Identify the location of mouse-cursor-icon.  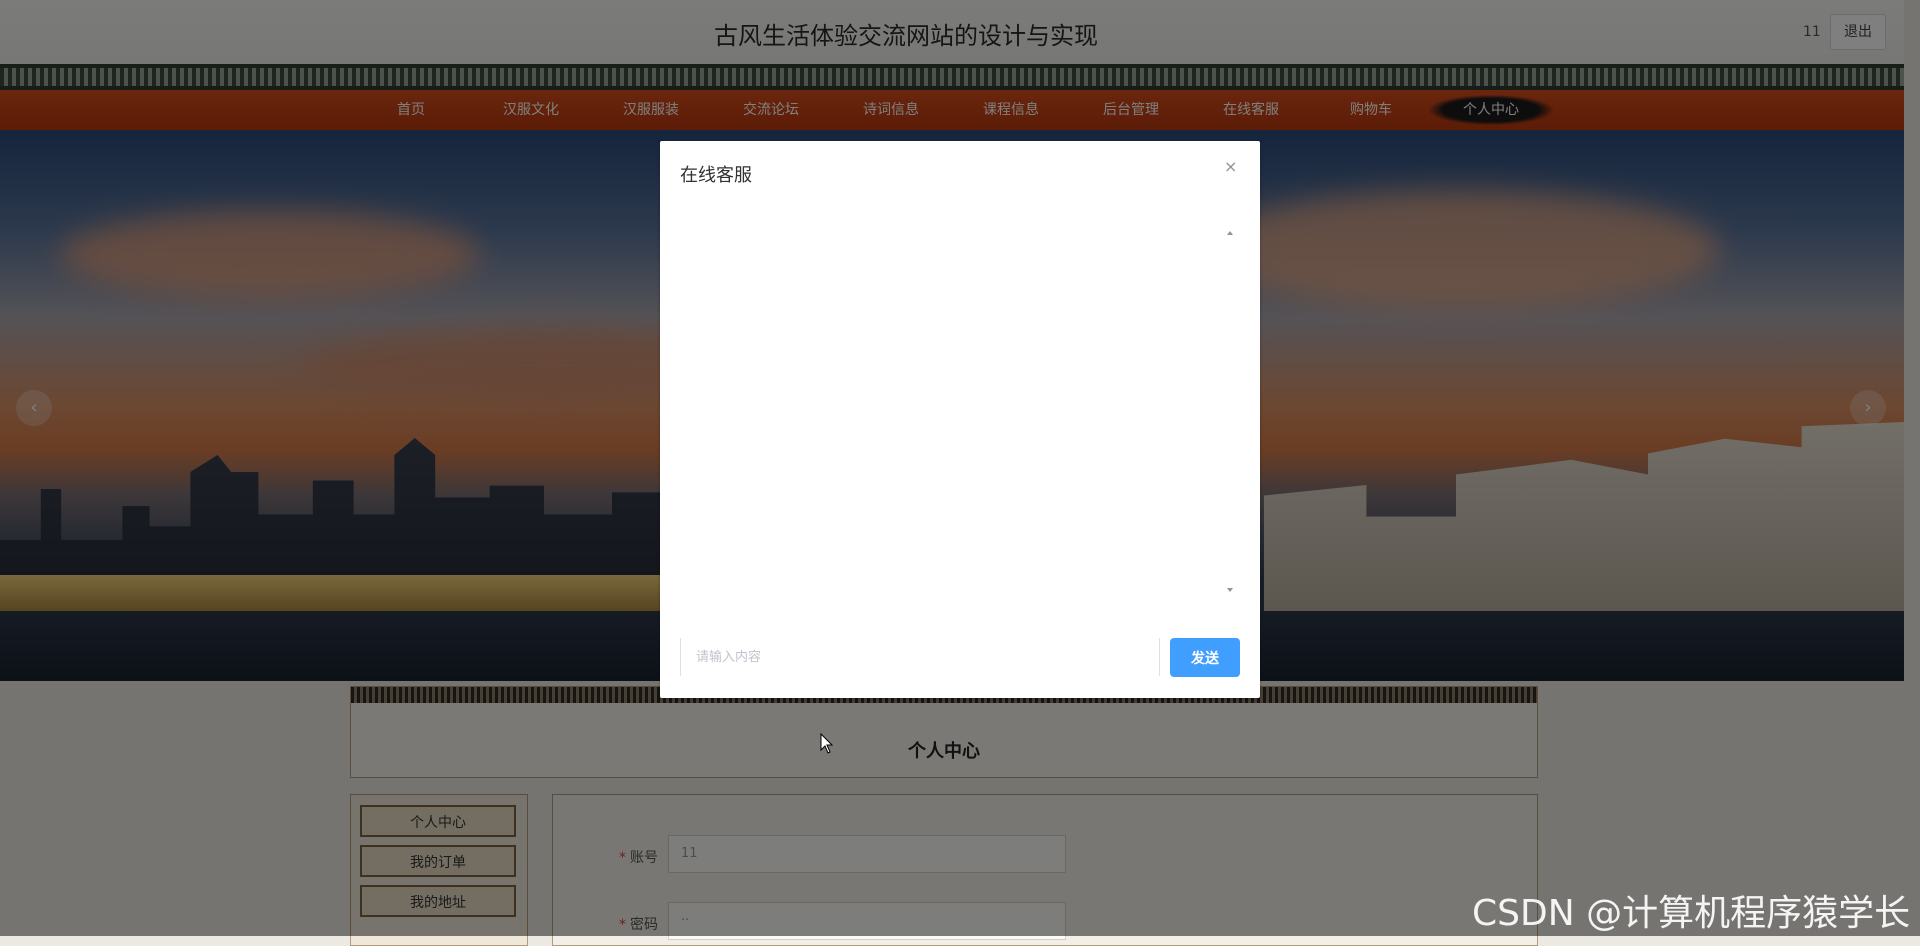
(827, 743).